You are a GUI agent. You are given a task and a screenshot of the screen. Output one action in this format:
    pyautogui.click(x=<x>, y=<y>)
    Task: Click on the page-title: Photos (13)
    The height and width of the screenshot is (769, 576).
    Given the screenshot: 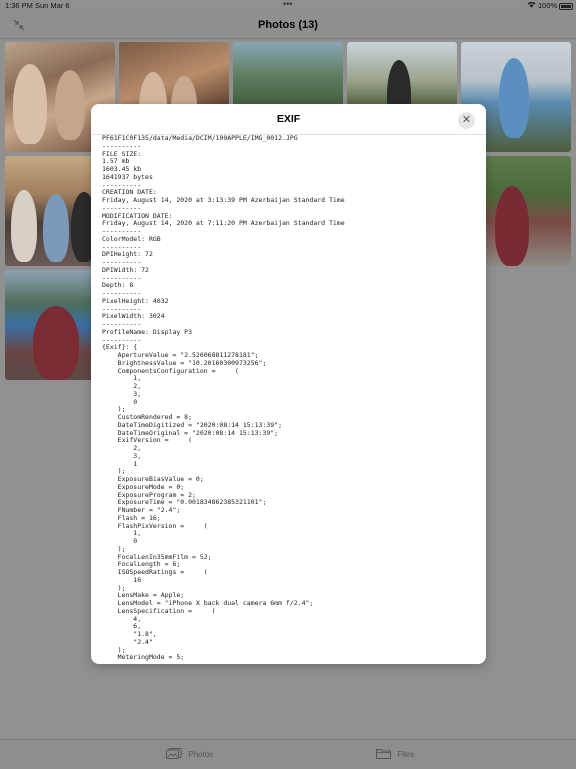 What is the action you would take?
    pyautogui.click(x=288, y=25)
    